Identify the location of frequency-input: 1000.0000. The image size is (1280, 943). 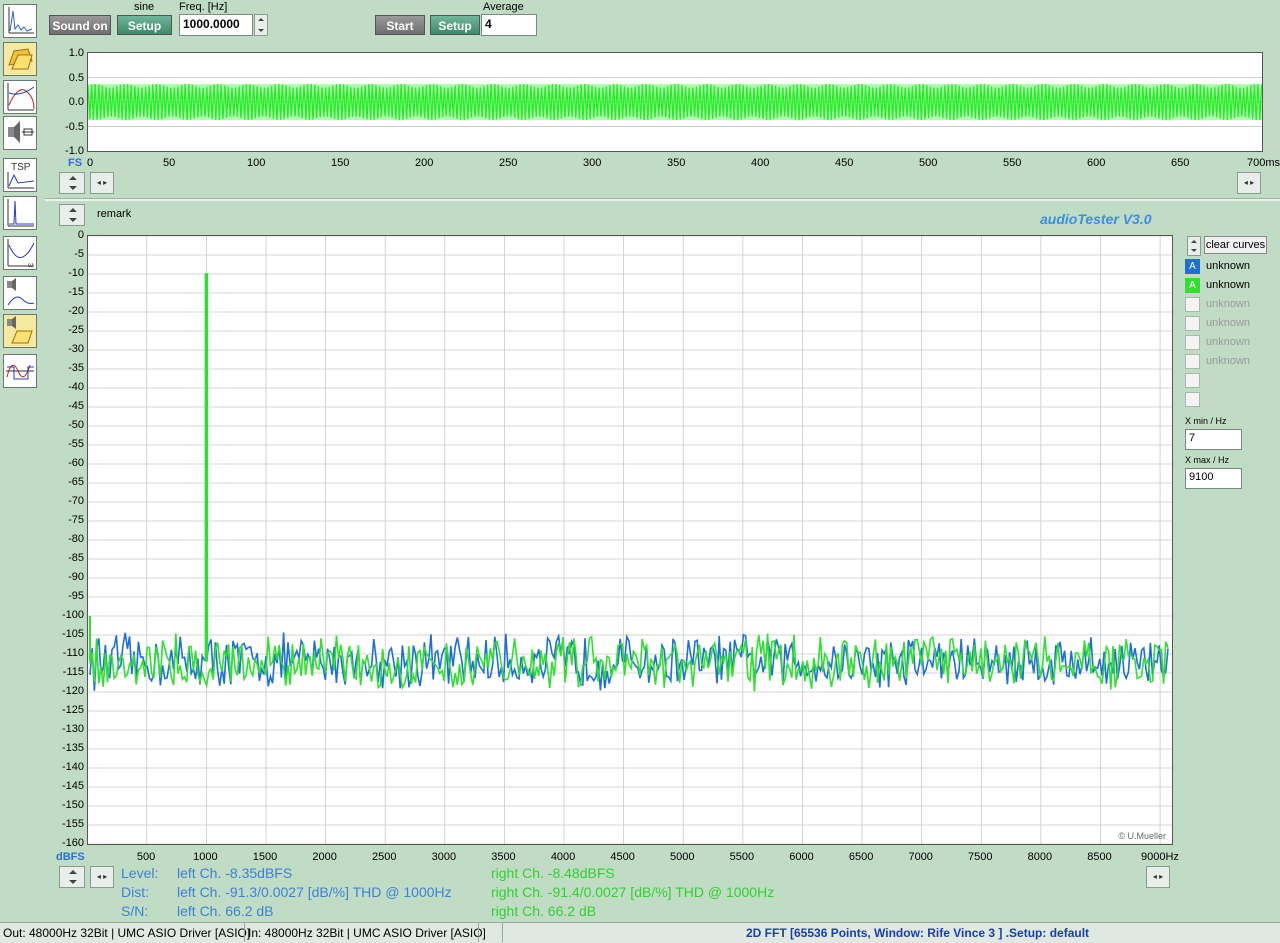
(216, 25).